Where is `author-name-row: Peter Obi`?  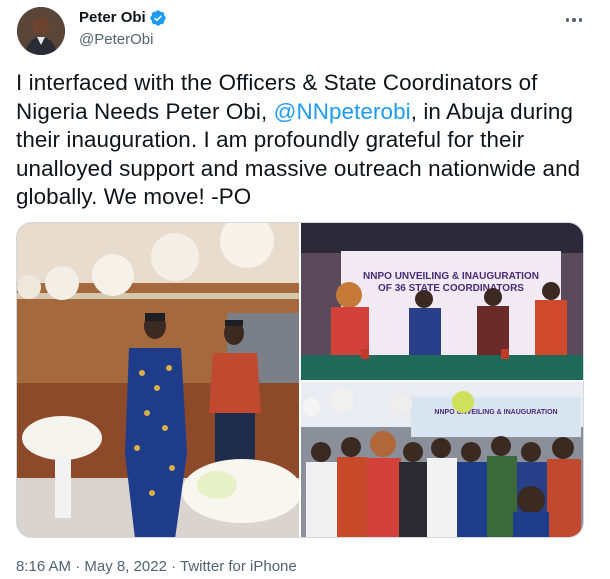 author-name-row: Peter Obi is located at coordinates (123, 18).